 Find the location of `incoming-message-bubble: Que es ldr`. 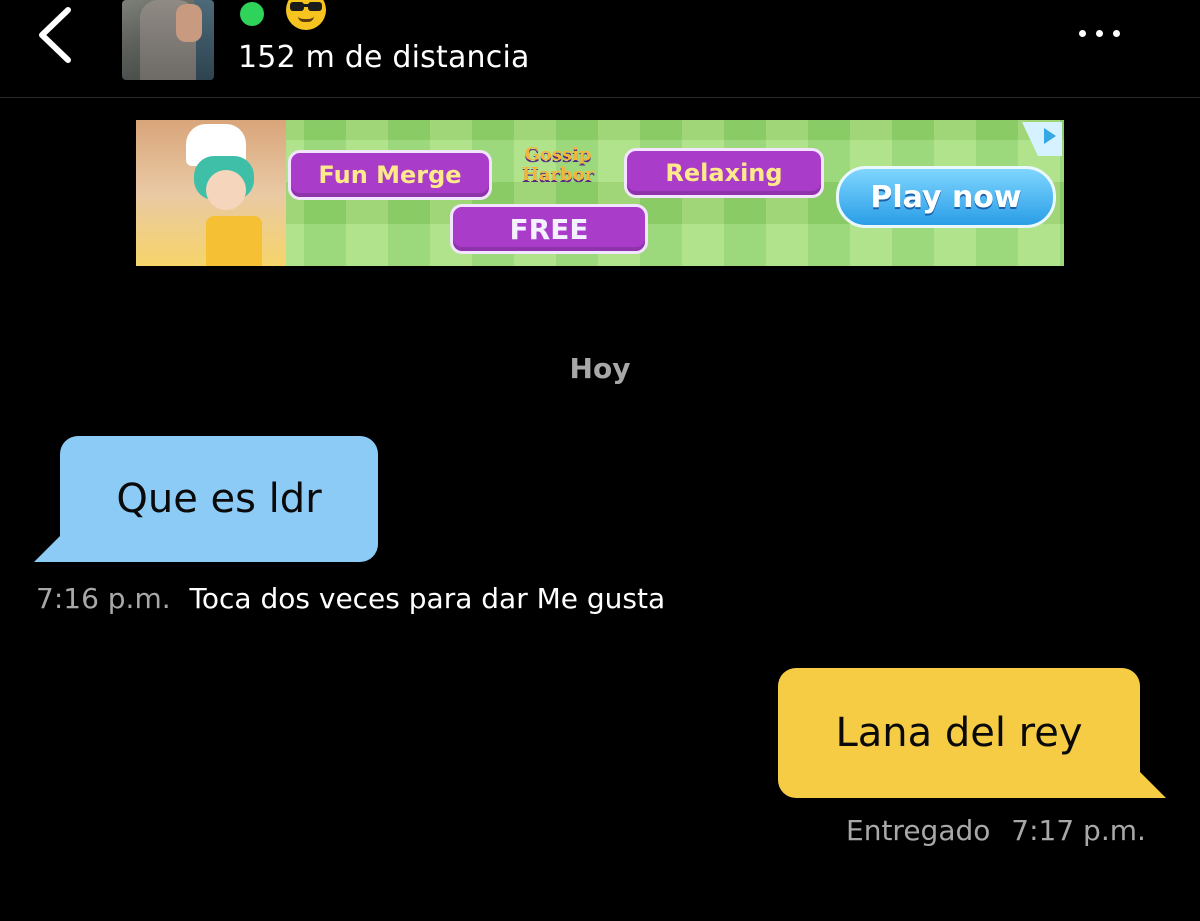

incoming-message-bubble: Que es ldr is located at coordinates (219, 499).